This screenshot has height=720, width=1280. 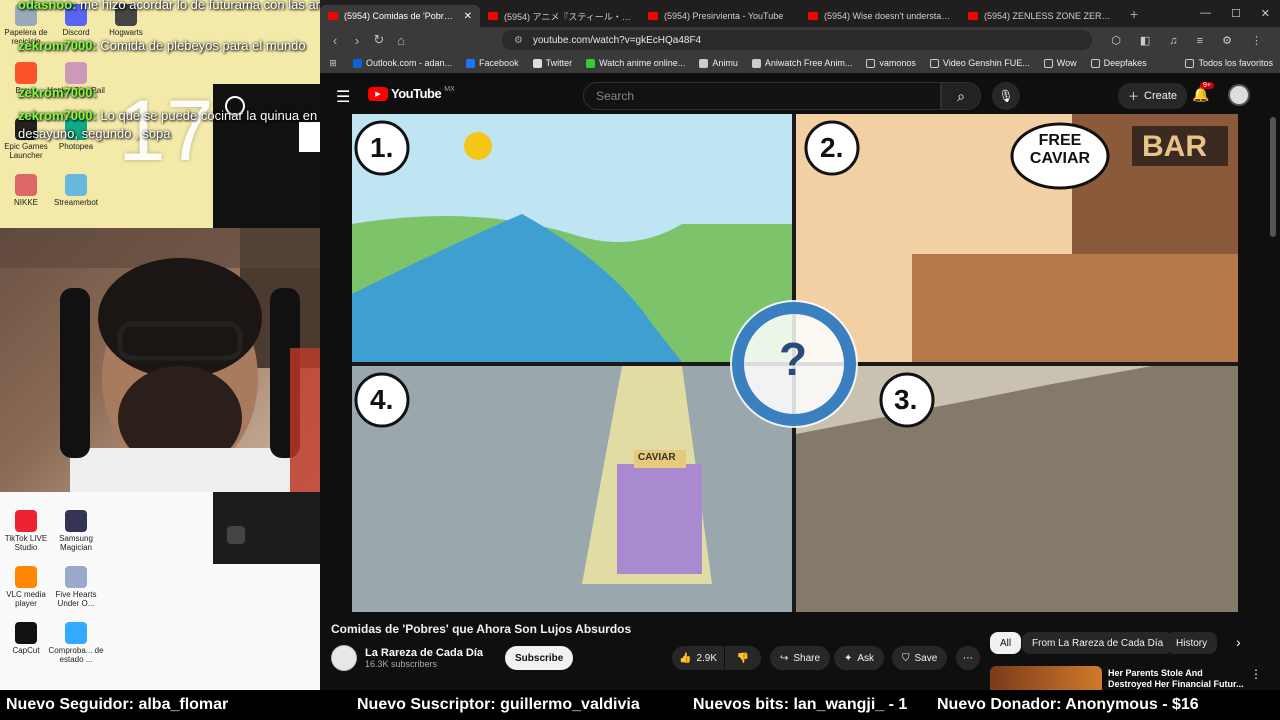 What do you see at coordinates (906, 399) in the screenshot?
I see `panel-number-3: 3.` at bounding box center [906, 399].